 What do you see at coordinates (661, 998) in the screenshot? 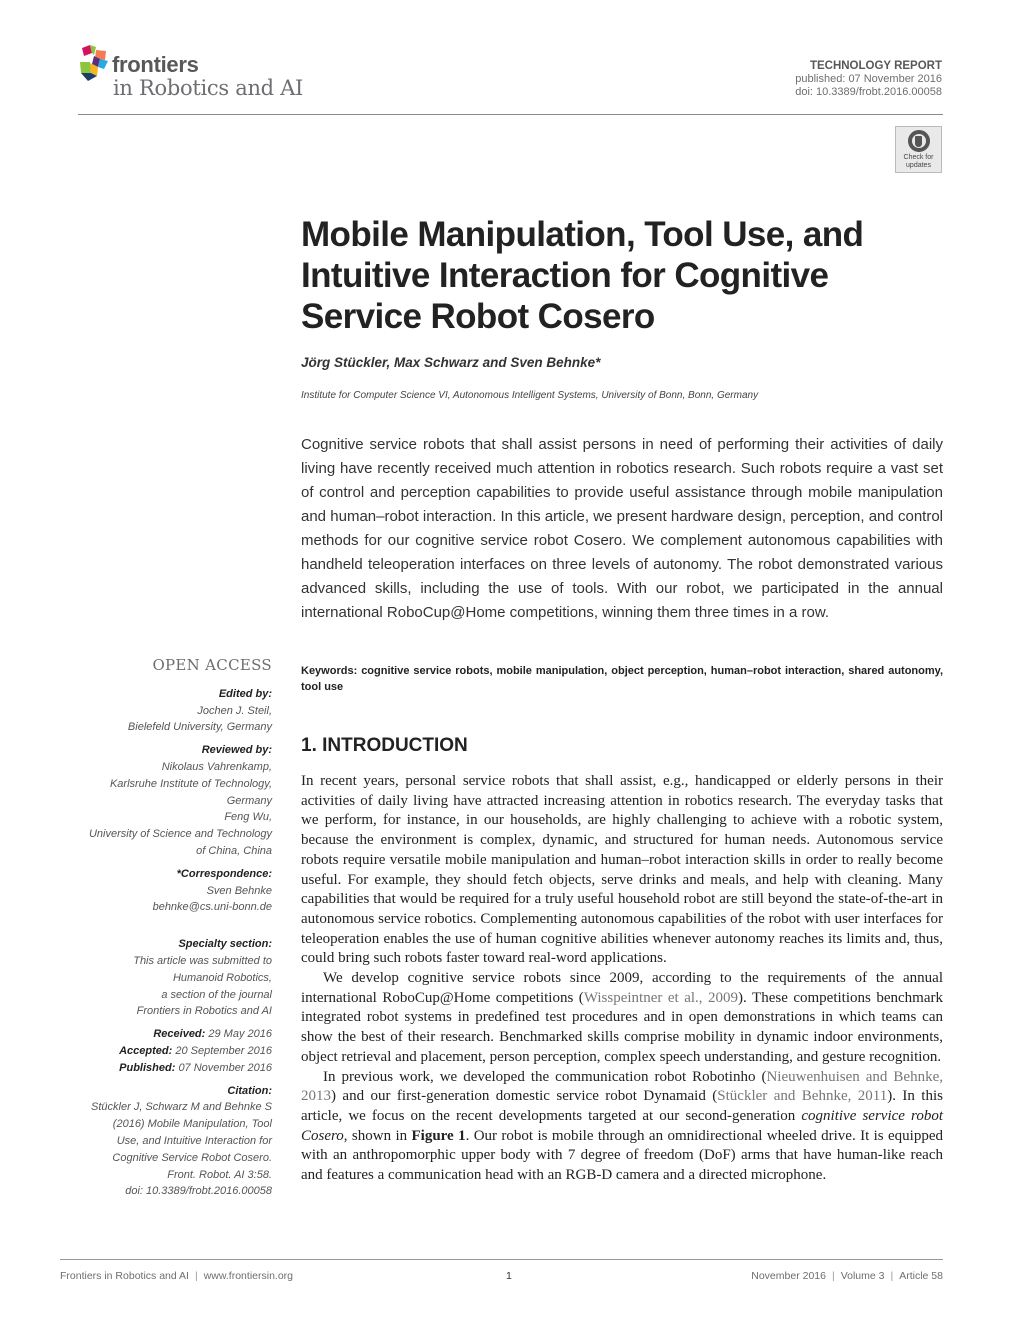
I see `citation-link: Wisspeintner et al., 2009` at bounding box center [661, 998].